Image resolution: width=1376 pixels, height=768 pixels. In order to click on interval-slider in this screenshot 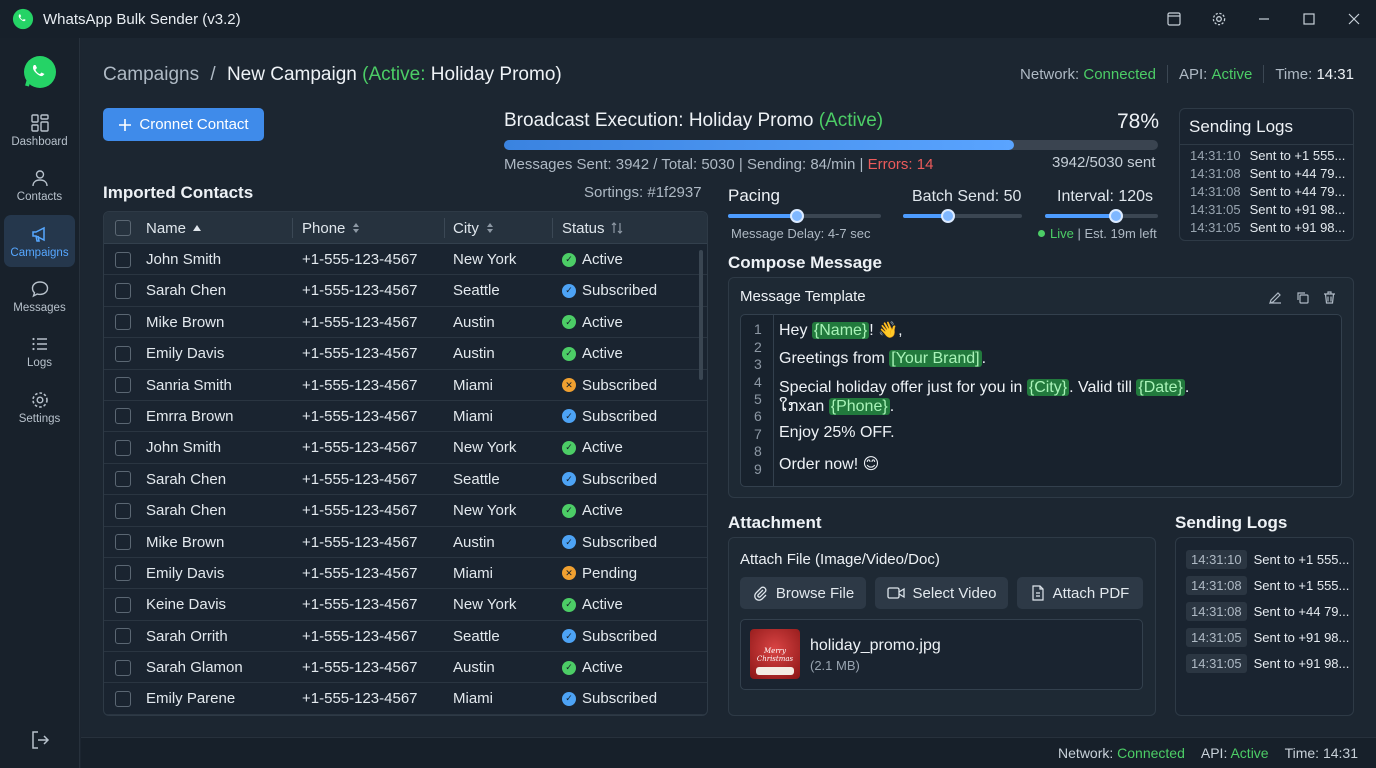, I will do `click(1101, 216)`.